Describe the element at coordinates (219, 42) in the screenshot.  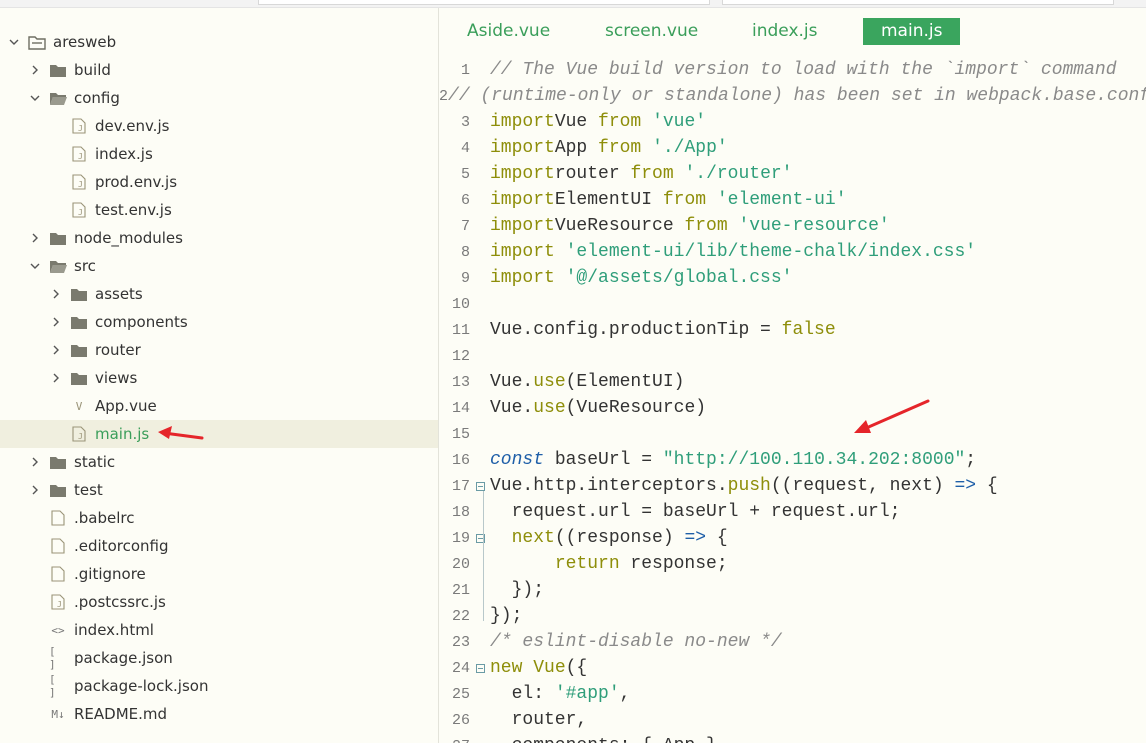
I see `tree-folder-aresweb: aresweb` at that location.